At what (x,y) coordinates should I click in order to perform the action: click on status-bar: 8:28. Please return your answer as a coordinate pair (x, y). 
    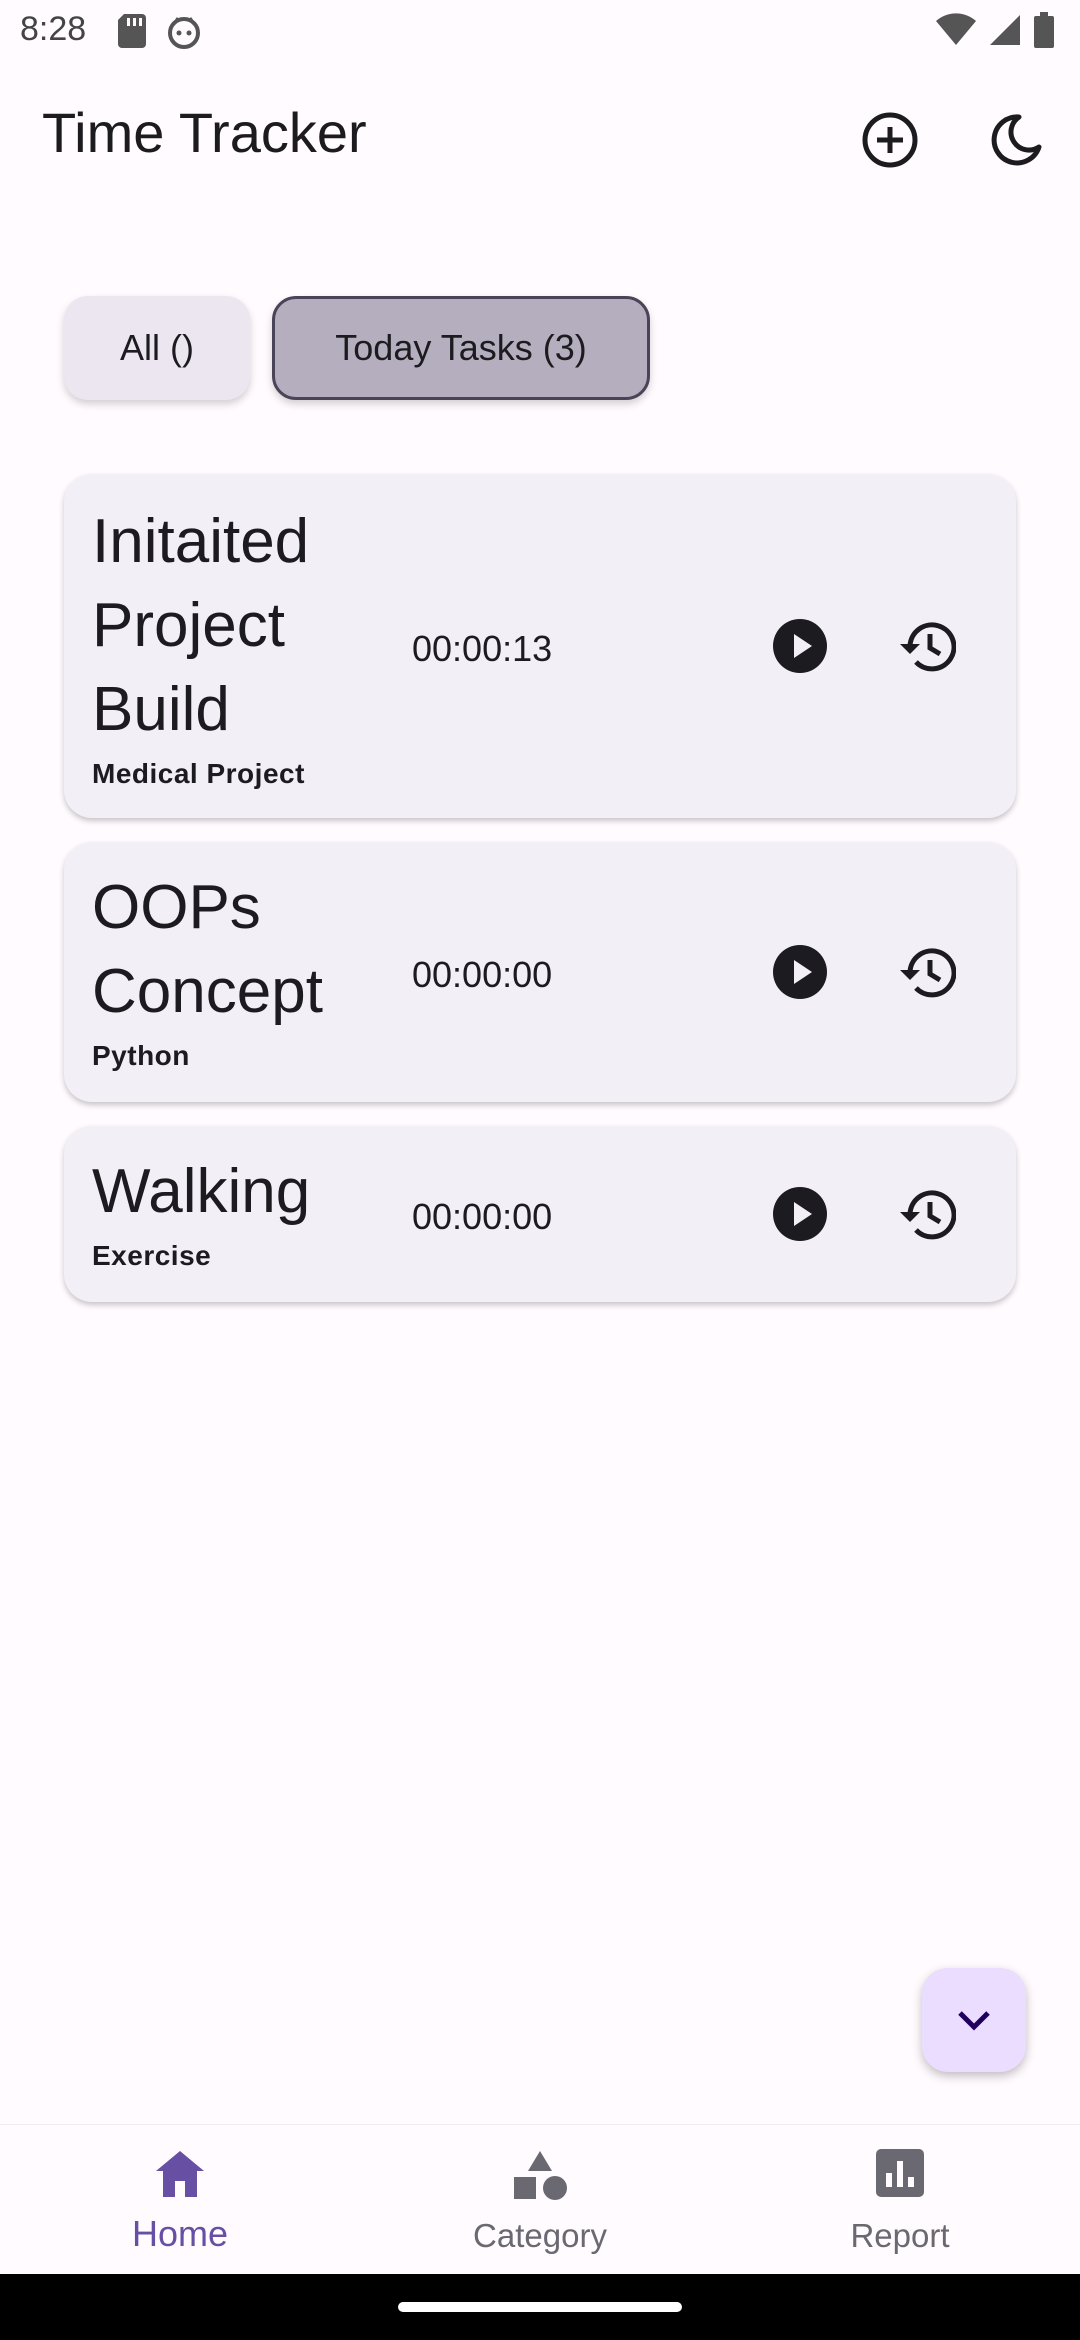
    Looking at the image, I should click on (540, 33).